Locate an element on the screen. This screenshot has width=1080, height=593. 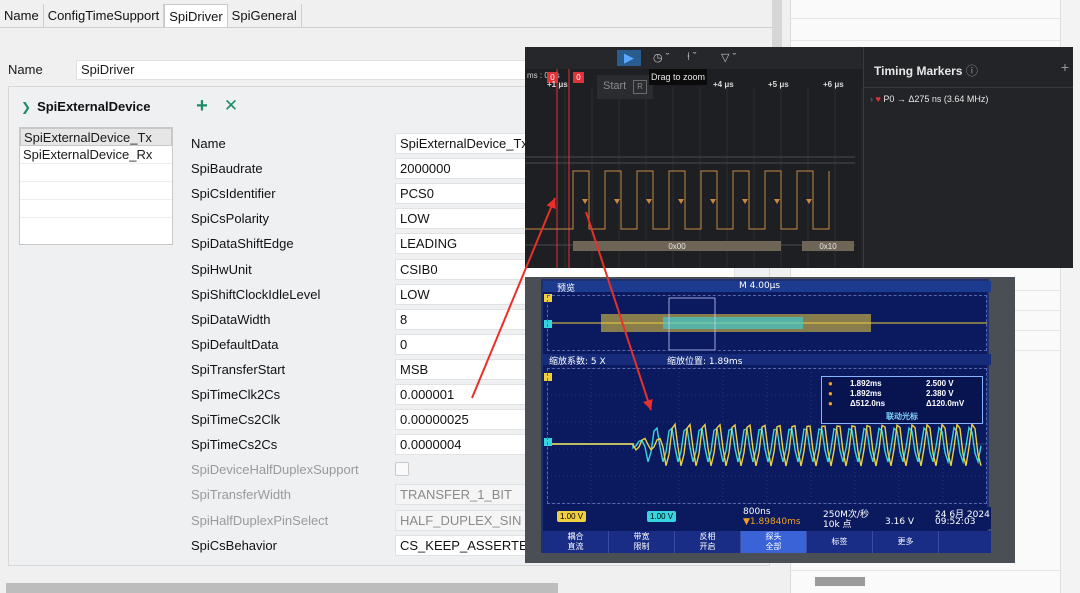
marker-row: › ♥ P0 → Δ275 ns (3.64 MHz) is located at coordinates (929, 99).